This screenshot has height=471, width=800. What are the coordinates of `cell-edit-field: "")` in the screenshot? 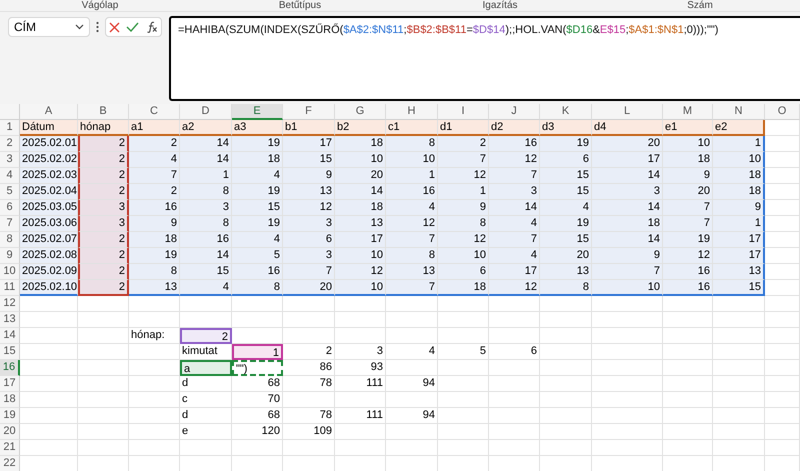 It's located at (257, 368).